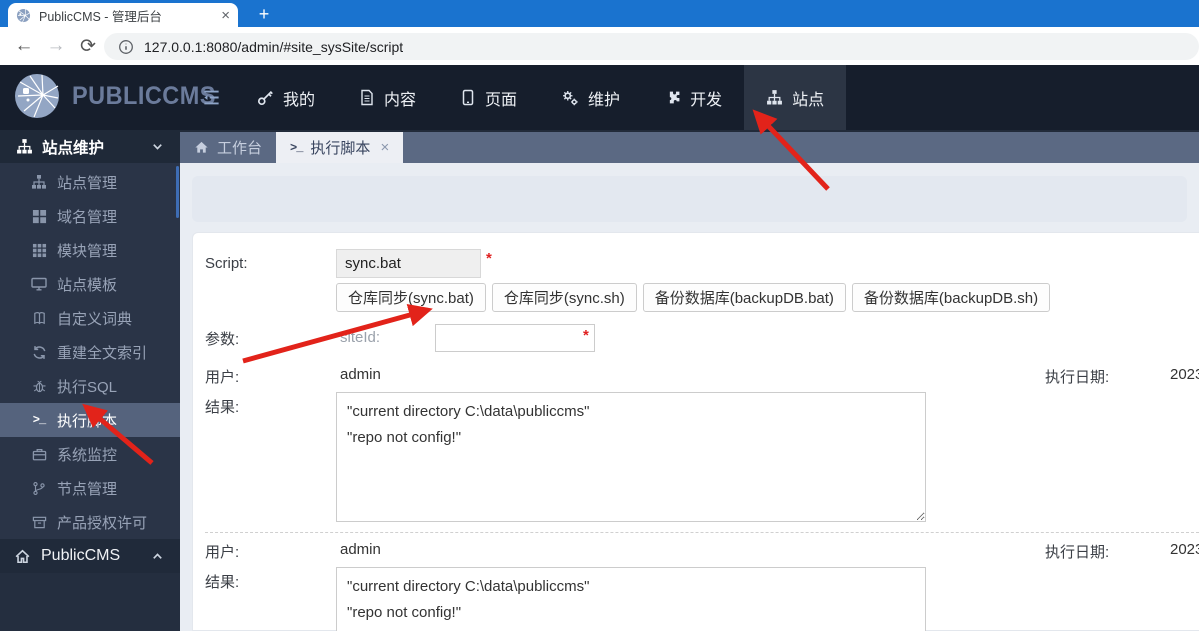 This screenshot has height=631, width=1199. I want to click on sidebar-item-site-template: 站点模板, so click(90, 284).